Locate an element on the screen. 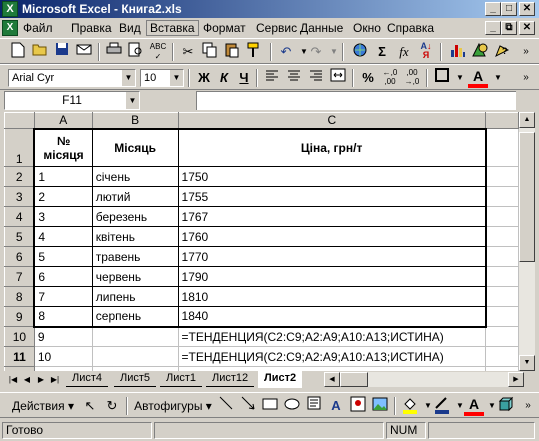  doc-restore-button: ⧉ is located at coordinates (509, 28).